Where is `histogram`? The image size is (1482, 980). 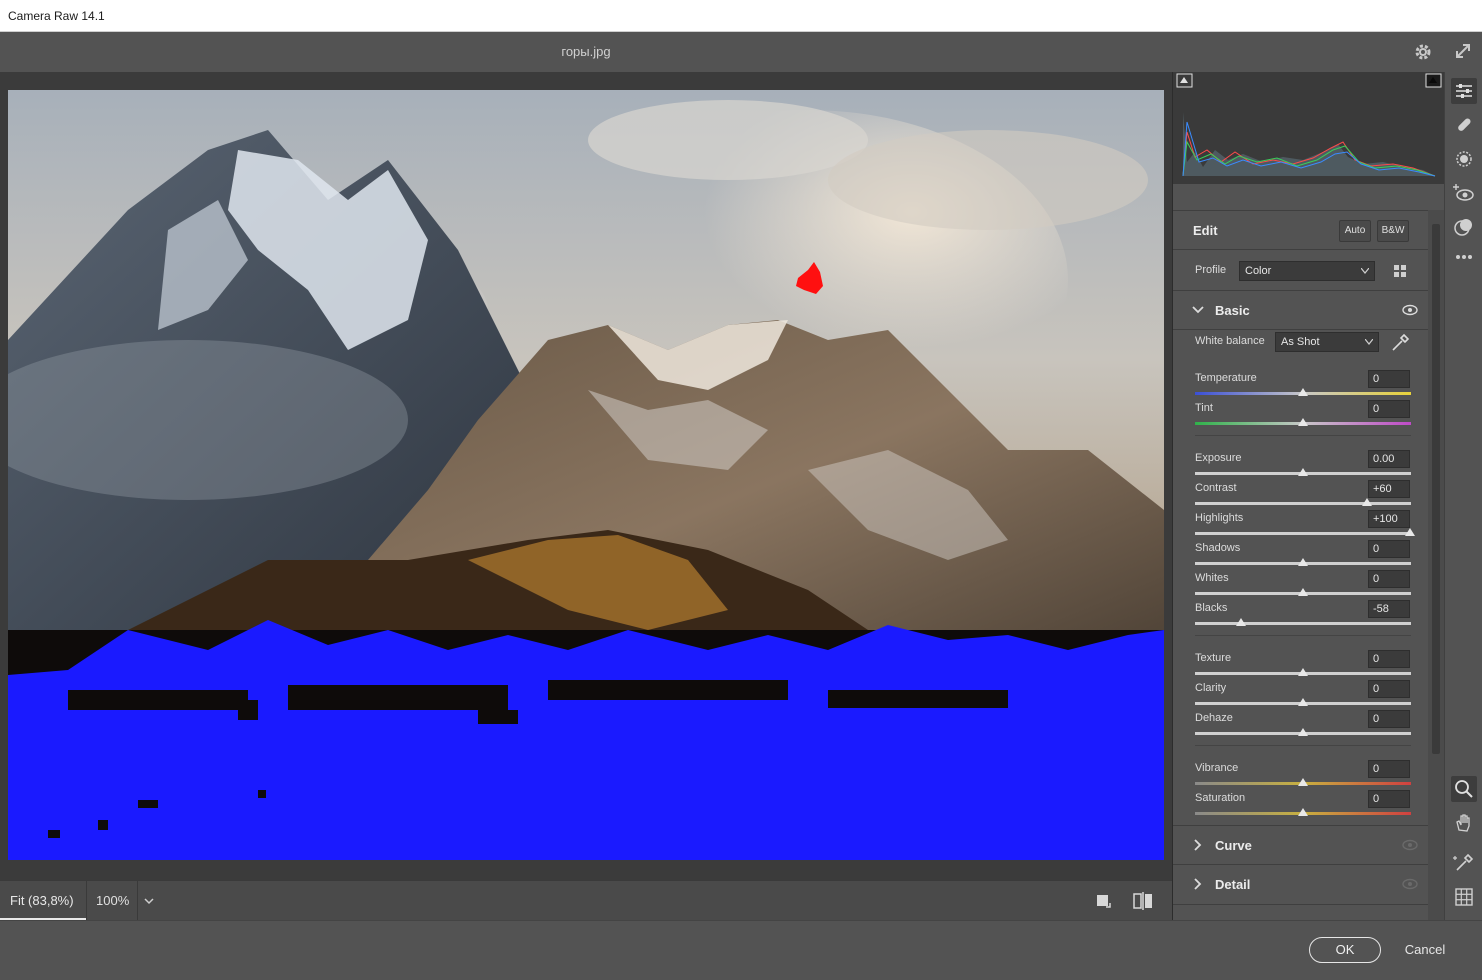 histogram is located at coordinates (1308, 128).